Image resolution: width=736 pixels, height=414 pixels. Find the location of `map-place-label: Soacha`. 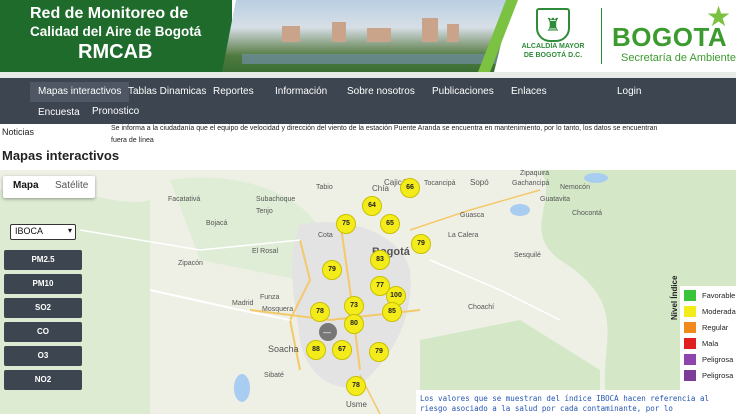

map-place-label: Soacha is located at coordinates (283, 349).